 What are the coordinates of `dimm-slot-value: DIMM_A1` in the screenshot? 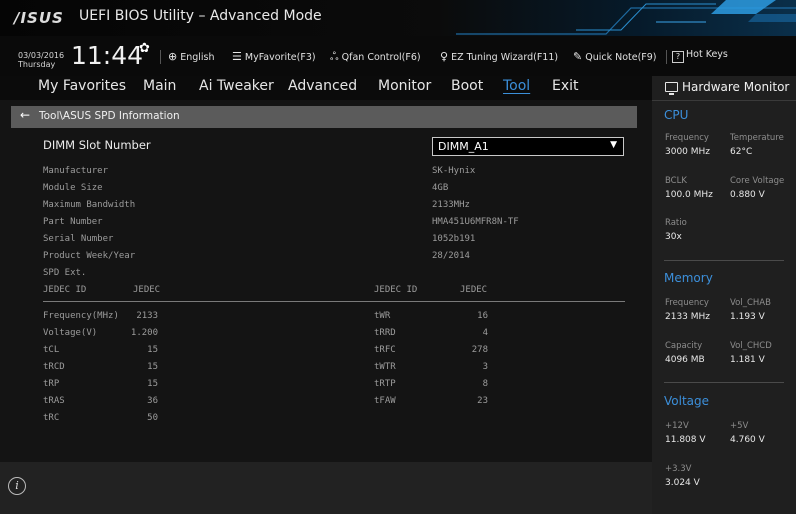 It's located at (463, 146).